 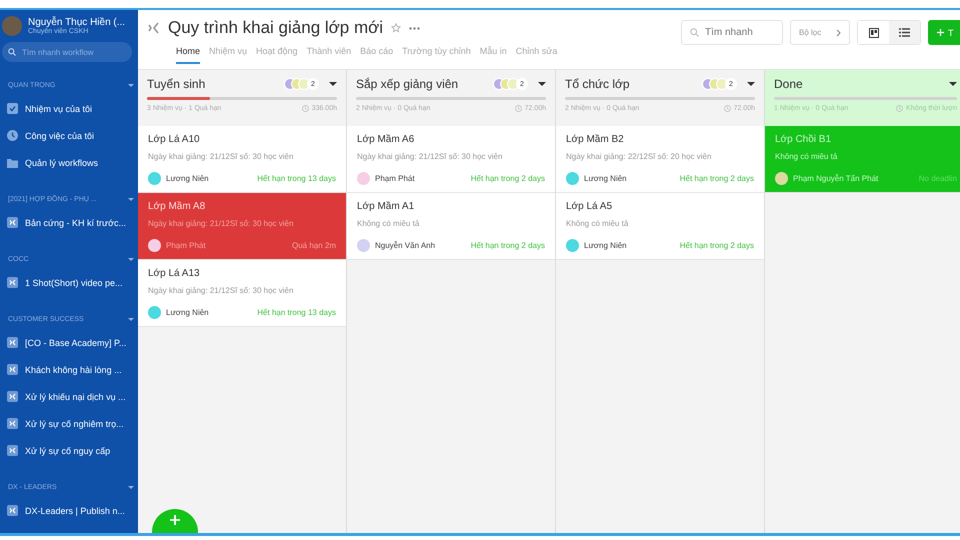 I want to click on task-card: Lớp Lá A13 Ngày khai giảng: 21/12Sĩ số: 30 học viên Lương Niên Hết hạn trong 13 days, so click(x=242, y=293).